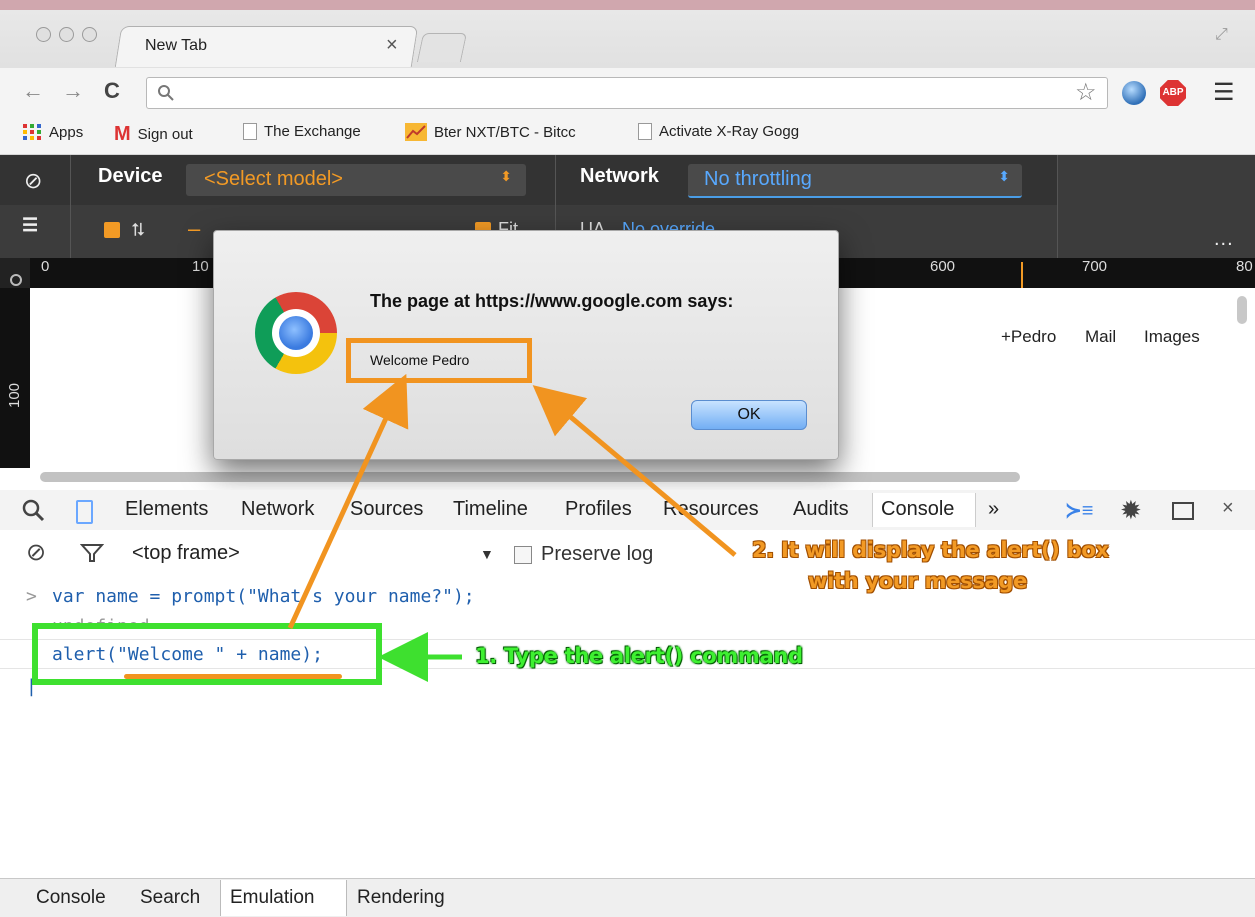 The width and height of the screenshot is (1255, 917). I want to click on annotation-step-2-line-2: with your message, so click(918, 581).